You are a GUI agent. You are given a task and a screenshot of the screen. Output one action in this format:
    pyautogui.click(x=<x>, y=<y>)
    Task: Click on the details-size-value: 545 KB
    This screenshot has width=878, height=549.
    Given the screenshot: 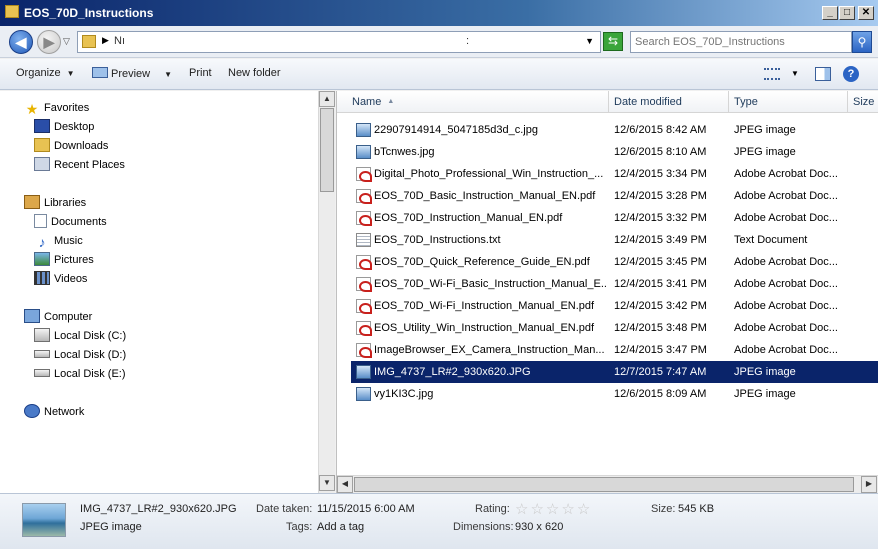 What is the action you would take?
    pyautogui.click(x=696, y=509)
    